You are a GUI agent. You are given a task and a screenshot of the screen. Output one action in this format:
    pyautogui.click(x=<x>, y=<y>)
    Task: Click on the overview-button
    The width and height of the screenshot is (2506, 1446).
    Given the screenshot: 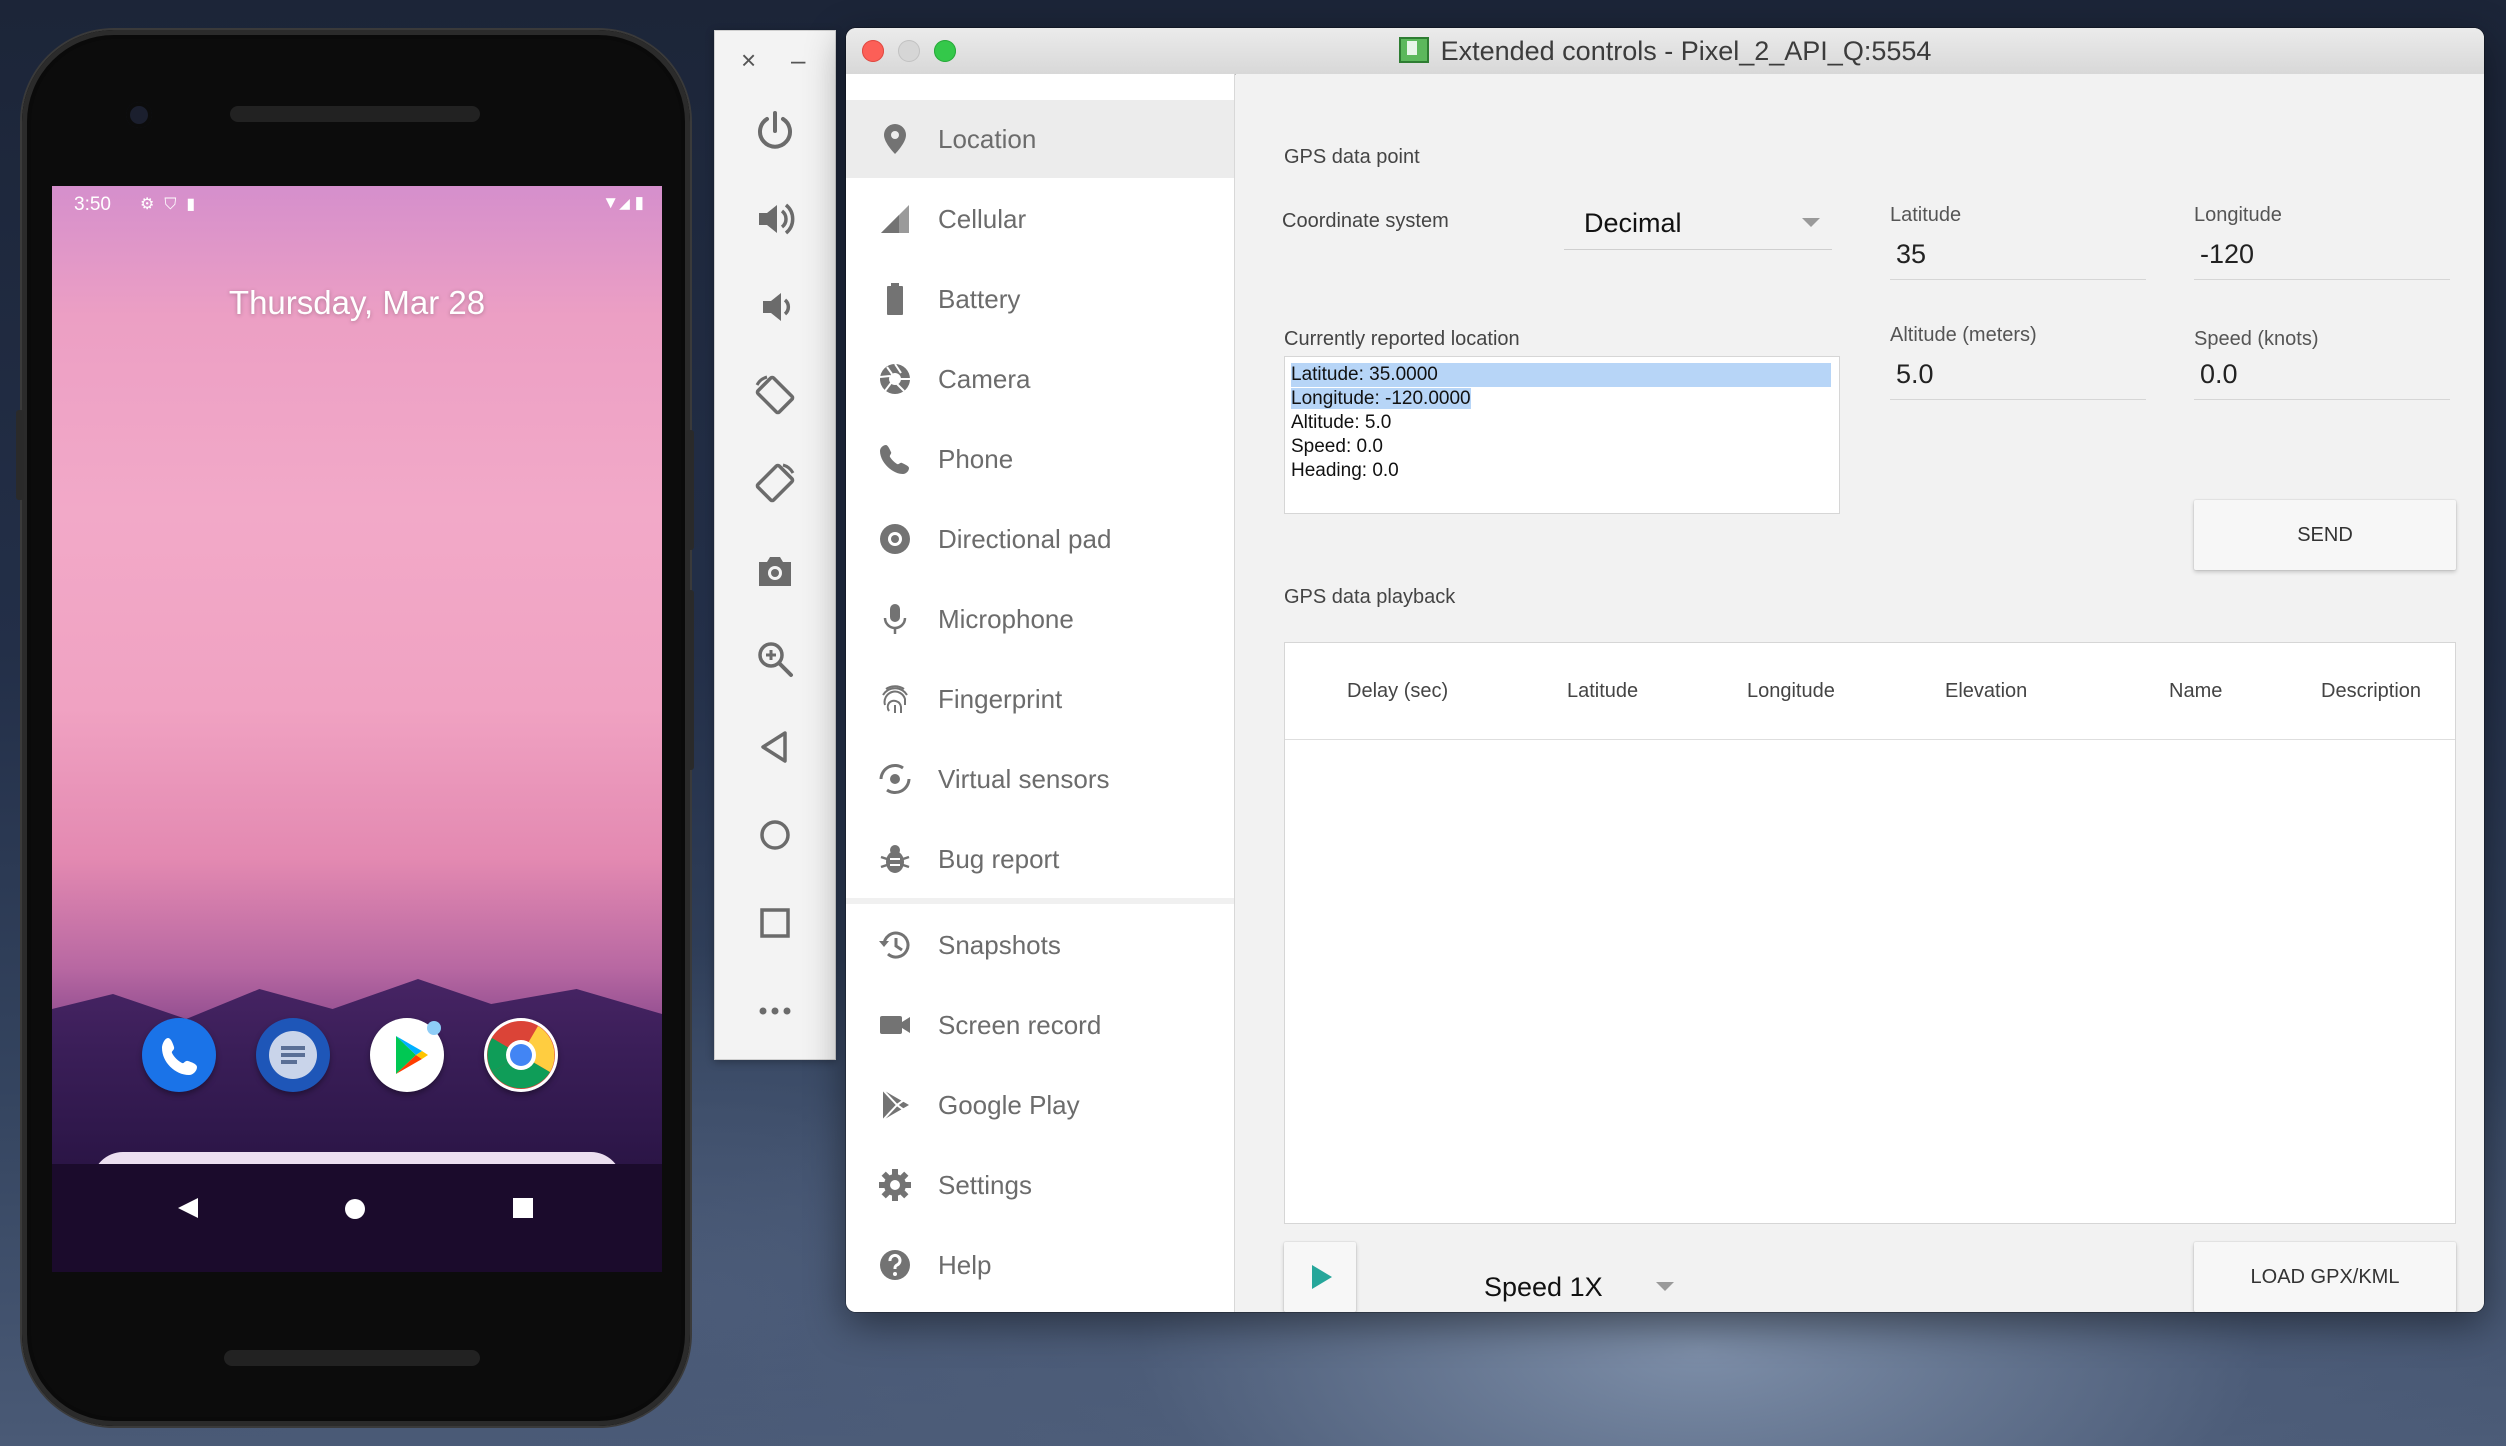 What is the action you would take?
    pyautogui.click(x=775, y=923)
    